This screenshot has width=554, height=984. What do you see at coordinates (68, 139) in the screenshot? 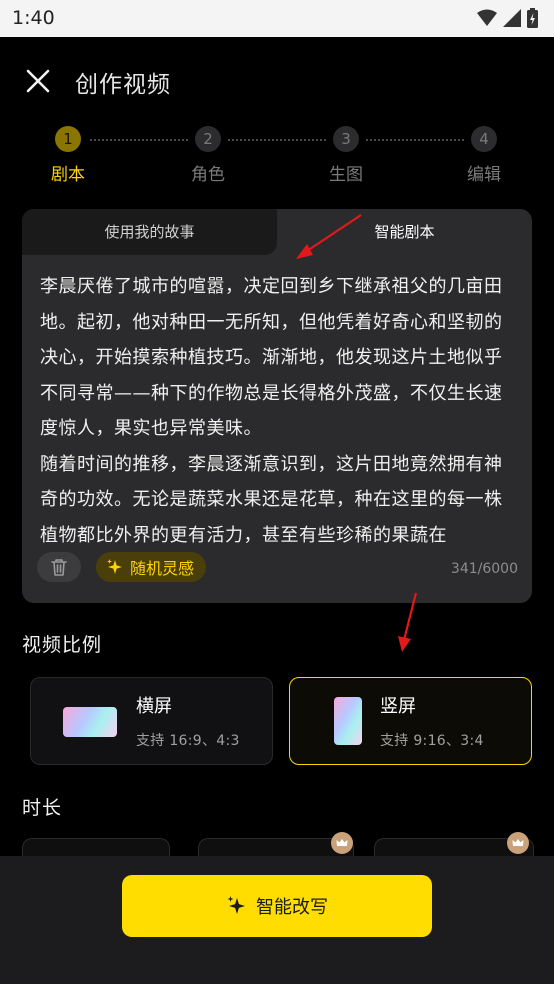
I see `step-number: 1` at bounding box center [68, 139].